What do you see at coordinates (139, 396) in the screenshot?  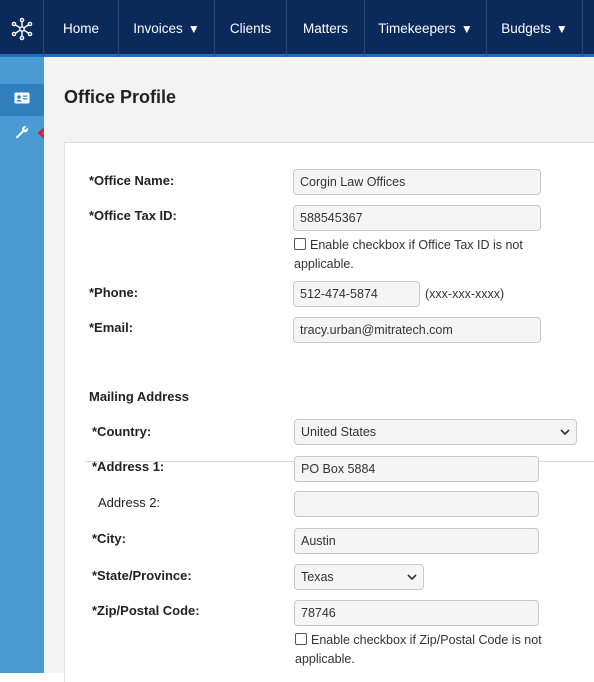 I see `mailing-address-heading: Mailing Address` at bounding box center [139, 396].